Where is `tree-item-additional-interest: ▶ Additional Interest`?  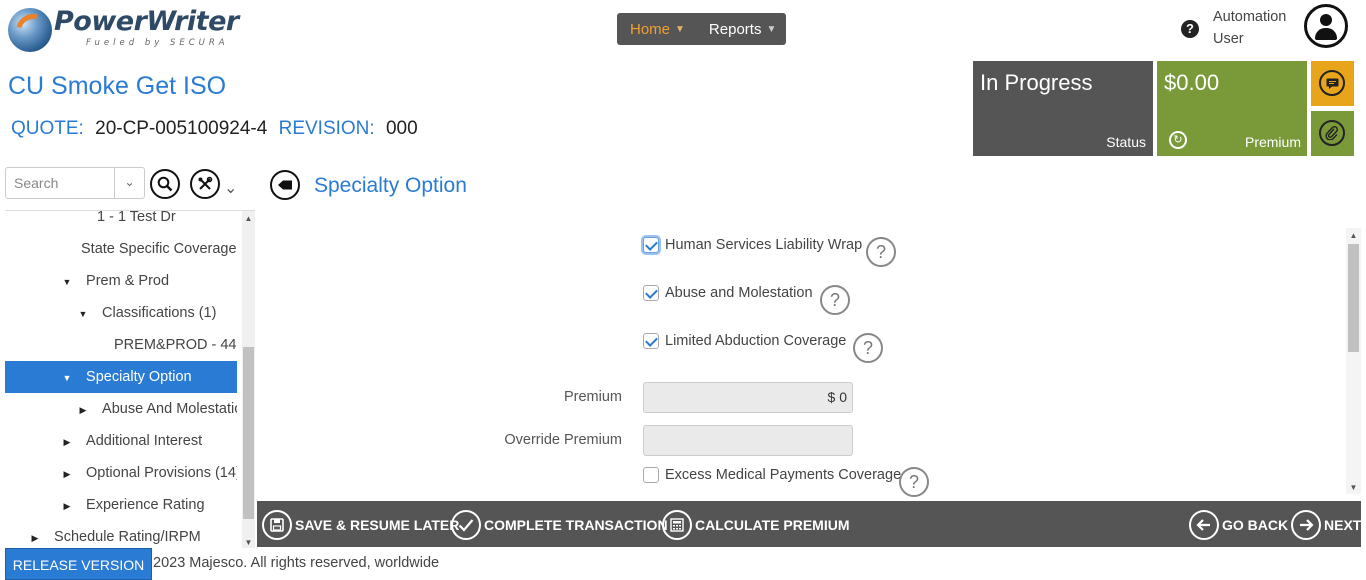
tree-item-additional-interest: ▶ Additional Interest is located at coordinates (121, 441).